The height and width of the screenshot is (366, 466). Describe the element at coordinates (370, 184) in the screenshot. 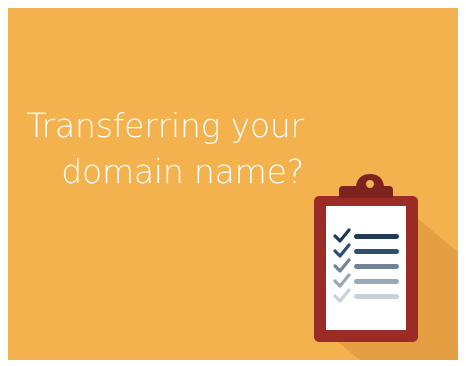

I see `clip-hole` at that location.